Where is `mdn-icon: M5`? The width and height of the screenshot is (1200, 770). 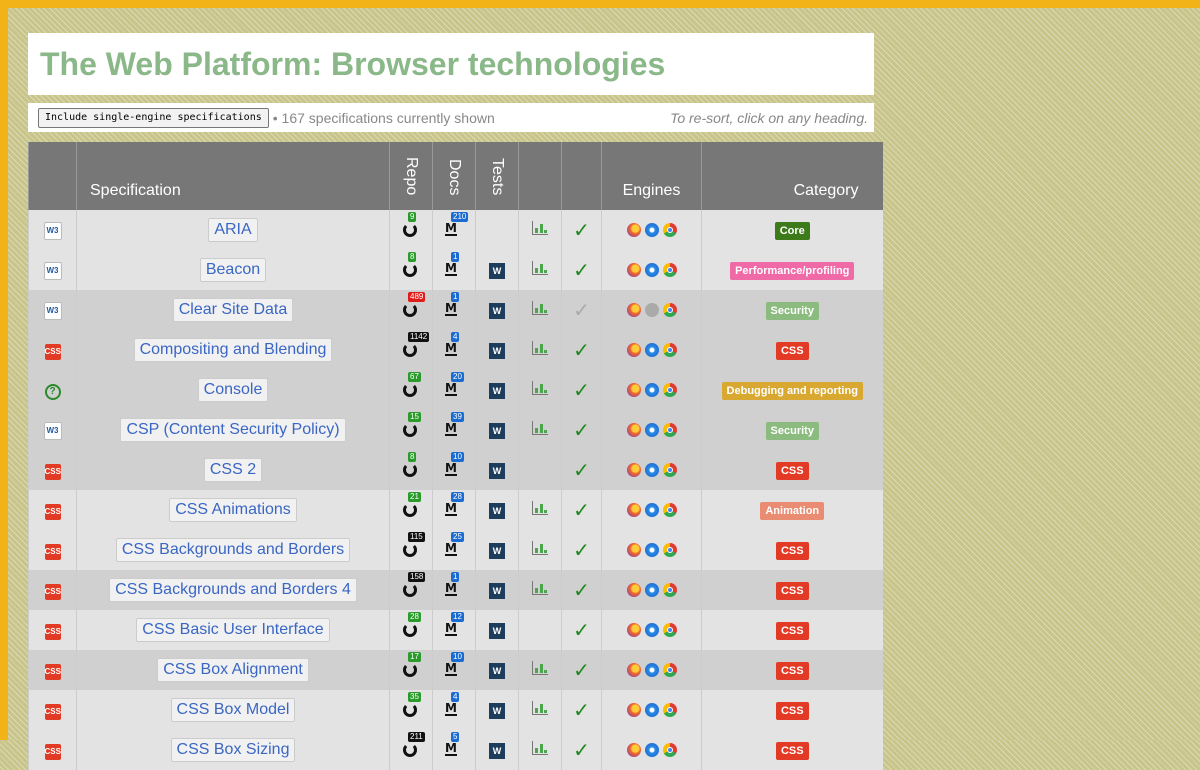
mdn-icon: M5 is located at coordinates (454, 744).